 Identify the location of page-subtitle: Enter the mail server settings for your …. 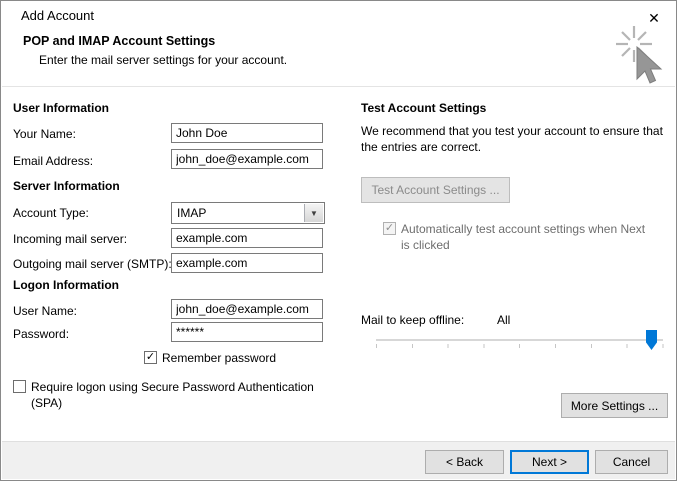
(163, 60).